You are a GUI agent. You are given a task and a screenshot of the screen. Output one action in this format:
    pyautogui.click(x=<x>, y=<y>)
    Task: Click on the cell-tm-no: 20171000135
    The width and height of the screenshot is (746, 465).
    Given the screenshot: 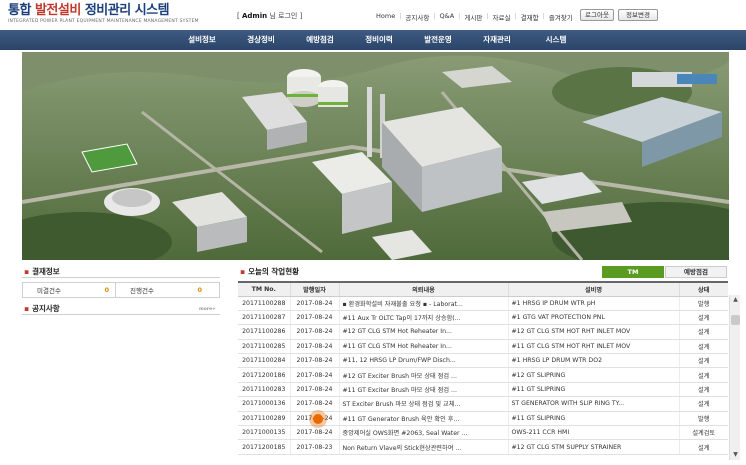 What is the action you would take?
    pyautogui.click(x=264, y=433)
    